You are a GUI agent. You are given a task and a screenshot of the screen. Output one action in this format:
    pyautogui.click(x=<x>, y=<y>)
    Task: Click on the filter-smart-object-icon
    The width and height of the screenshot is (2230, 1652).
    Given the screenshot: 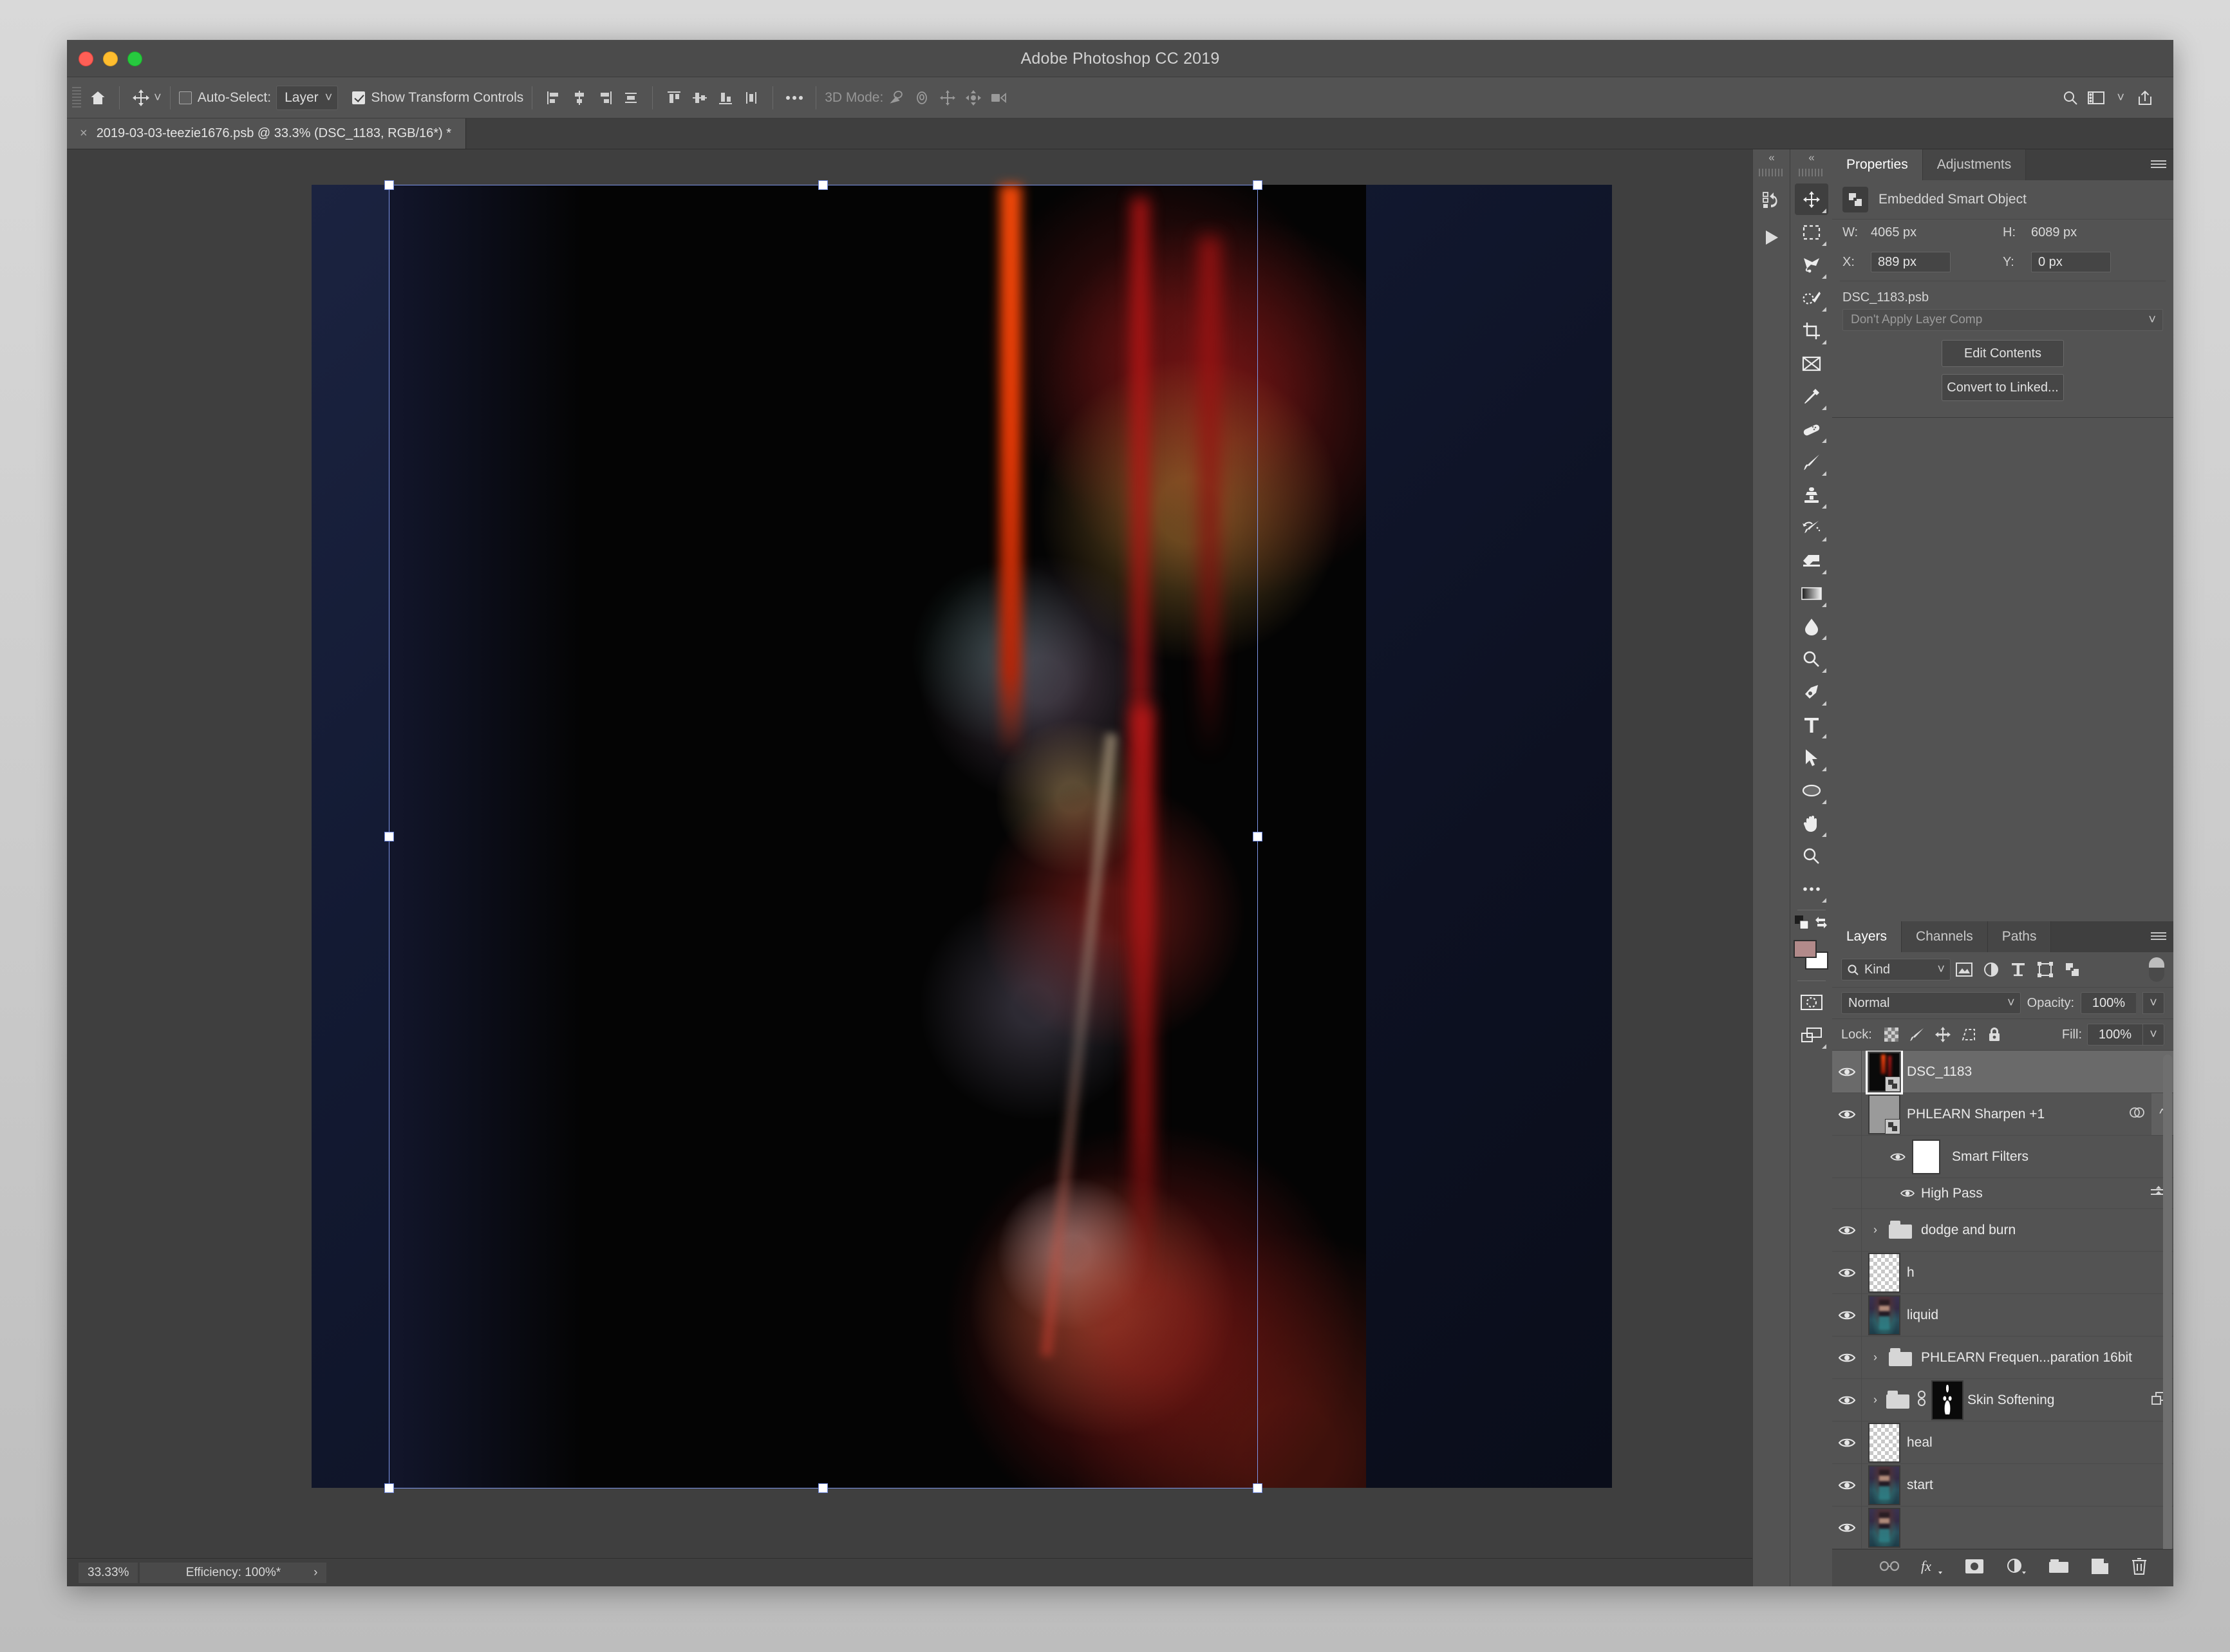 What is the action you would take?
    pyautogui.click(x=2073, y=969)
    